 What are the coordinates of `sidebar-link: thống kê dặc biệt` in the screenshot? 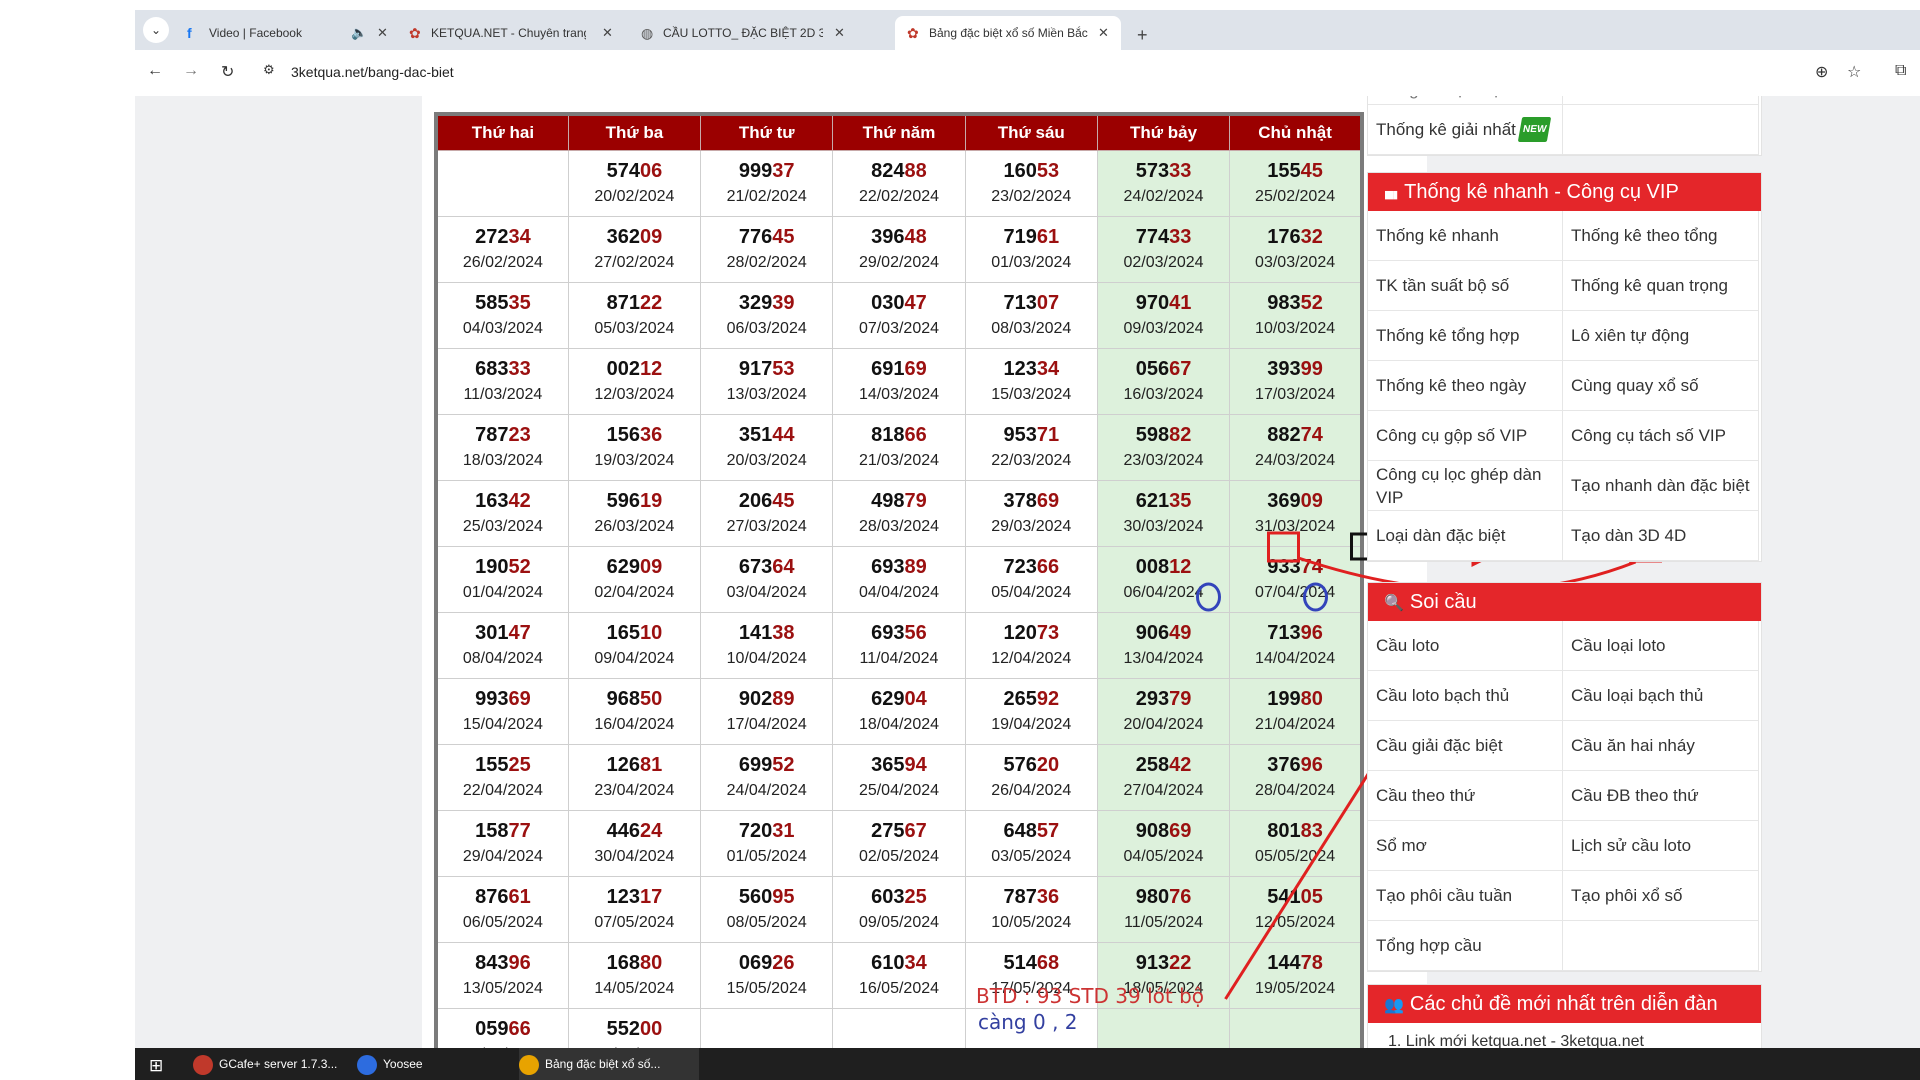 It's located at (1465, 100).